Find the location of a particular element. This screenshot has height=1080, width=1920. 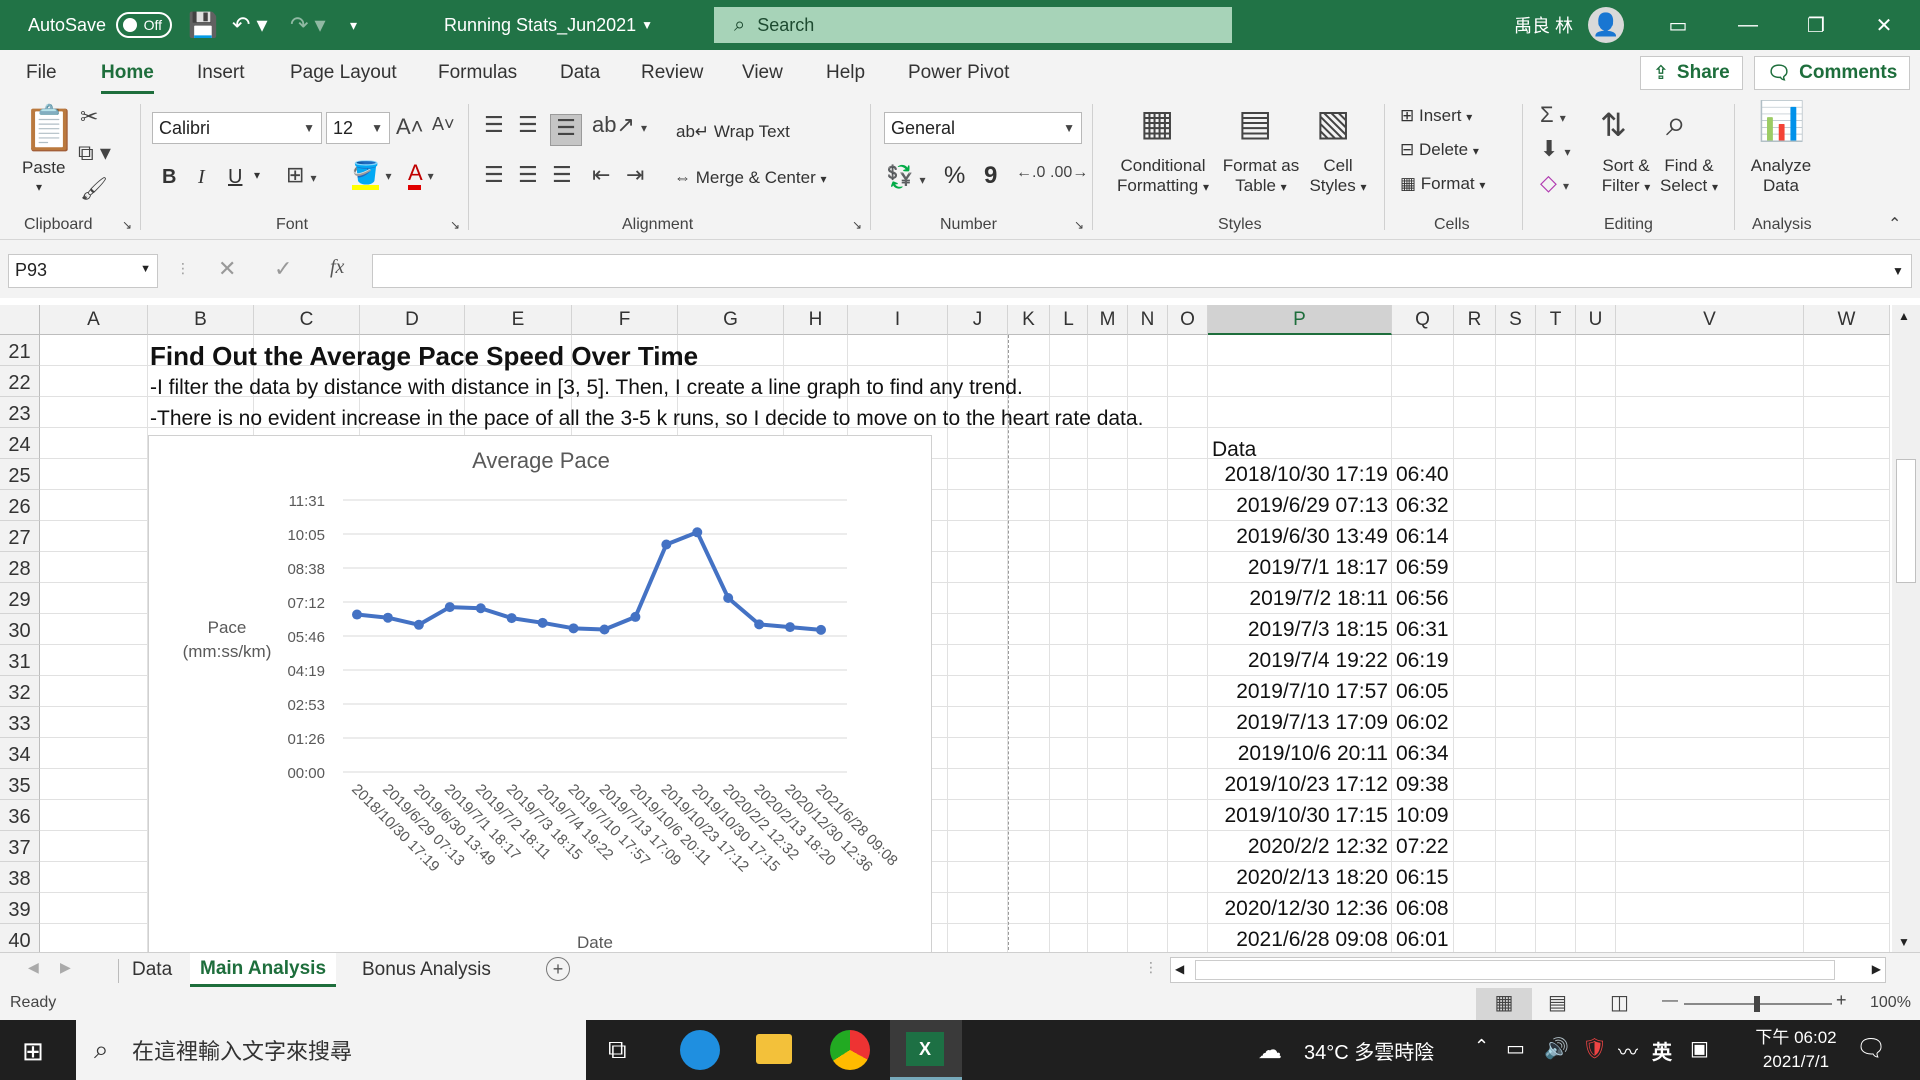

select-all-button is located at coordinates (20, 320).